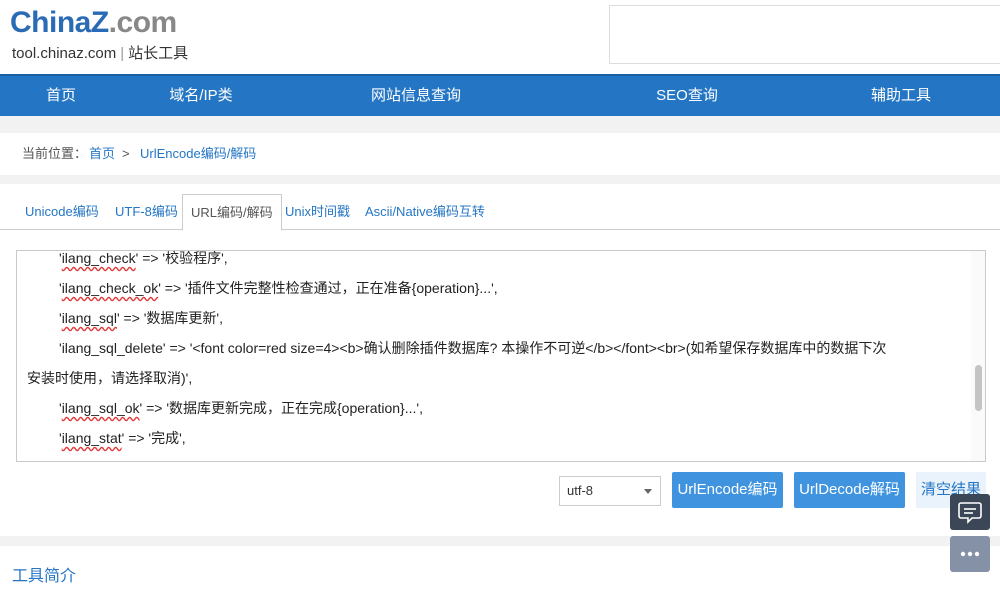  I want to click on tab-unix-timestamp: Unix时间戳, so click(317, 212).